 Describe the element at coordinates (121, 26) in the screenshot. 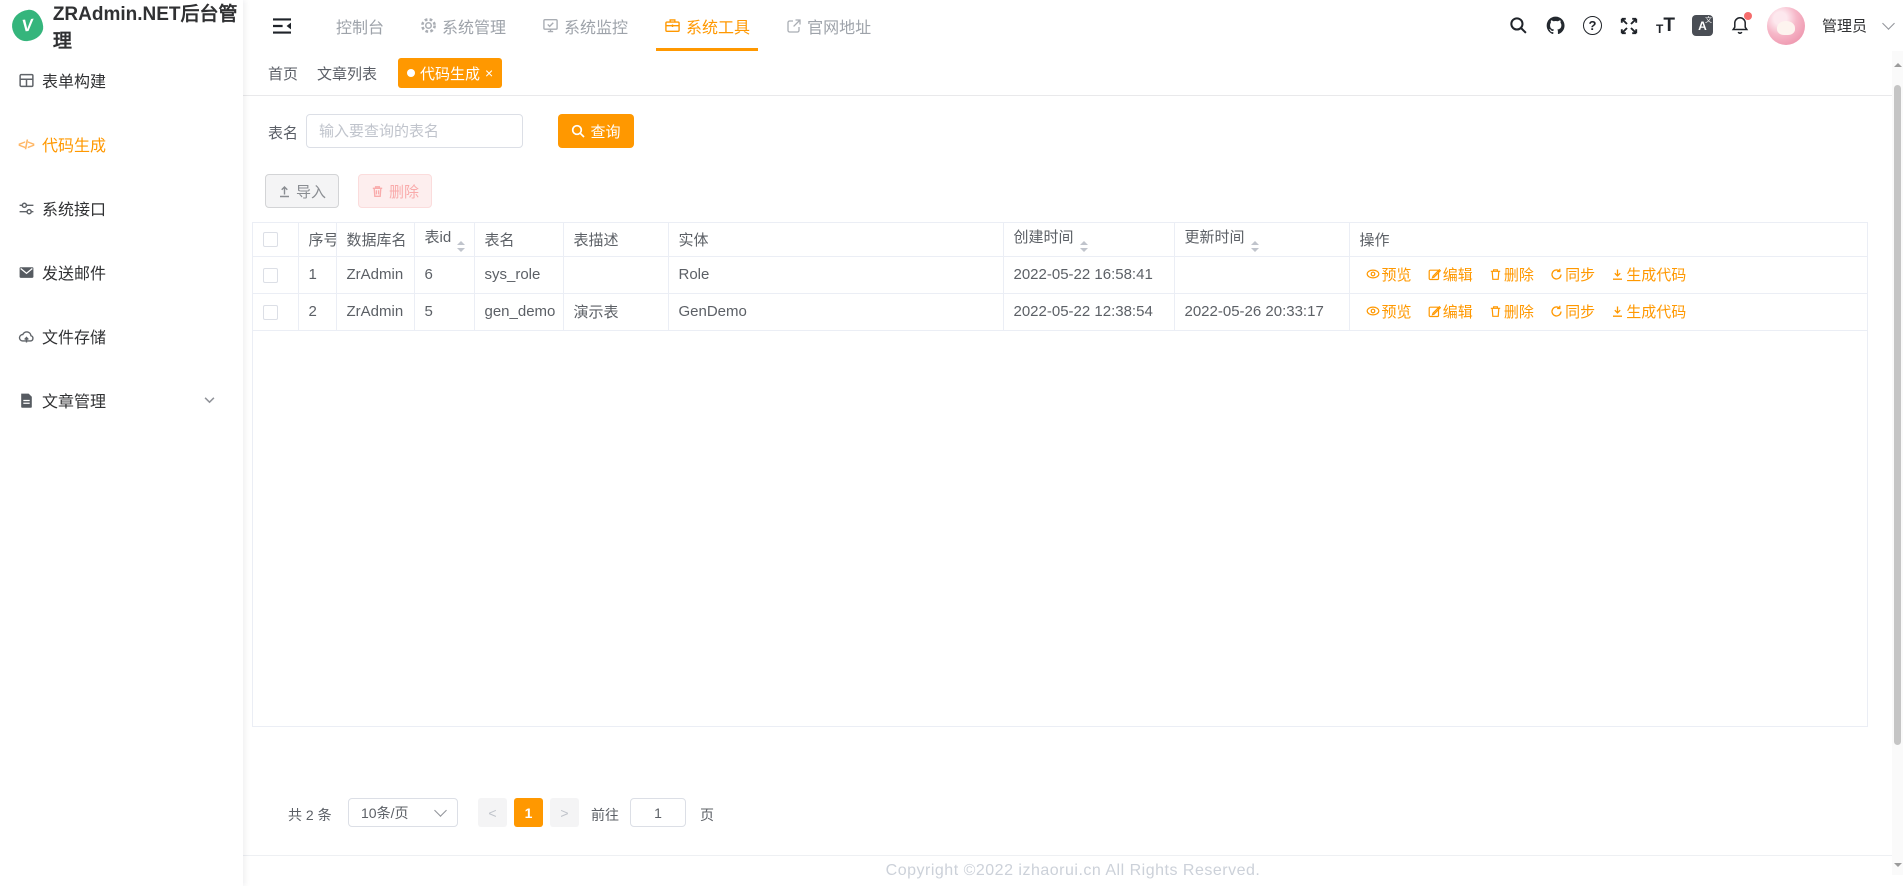

I see `logo-row: V ZRAdmin.NET后台管理` at that location.